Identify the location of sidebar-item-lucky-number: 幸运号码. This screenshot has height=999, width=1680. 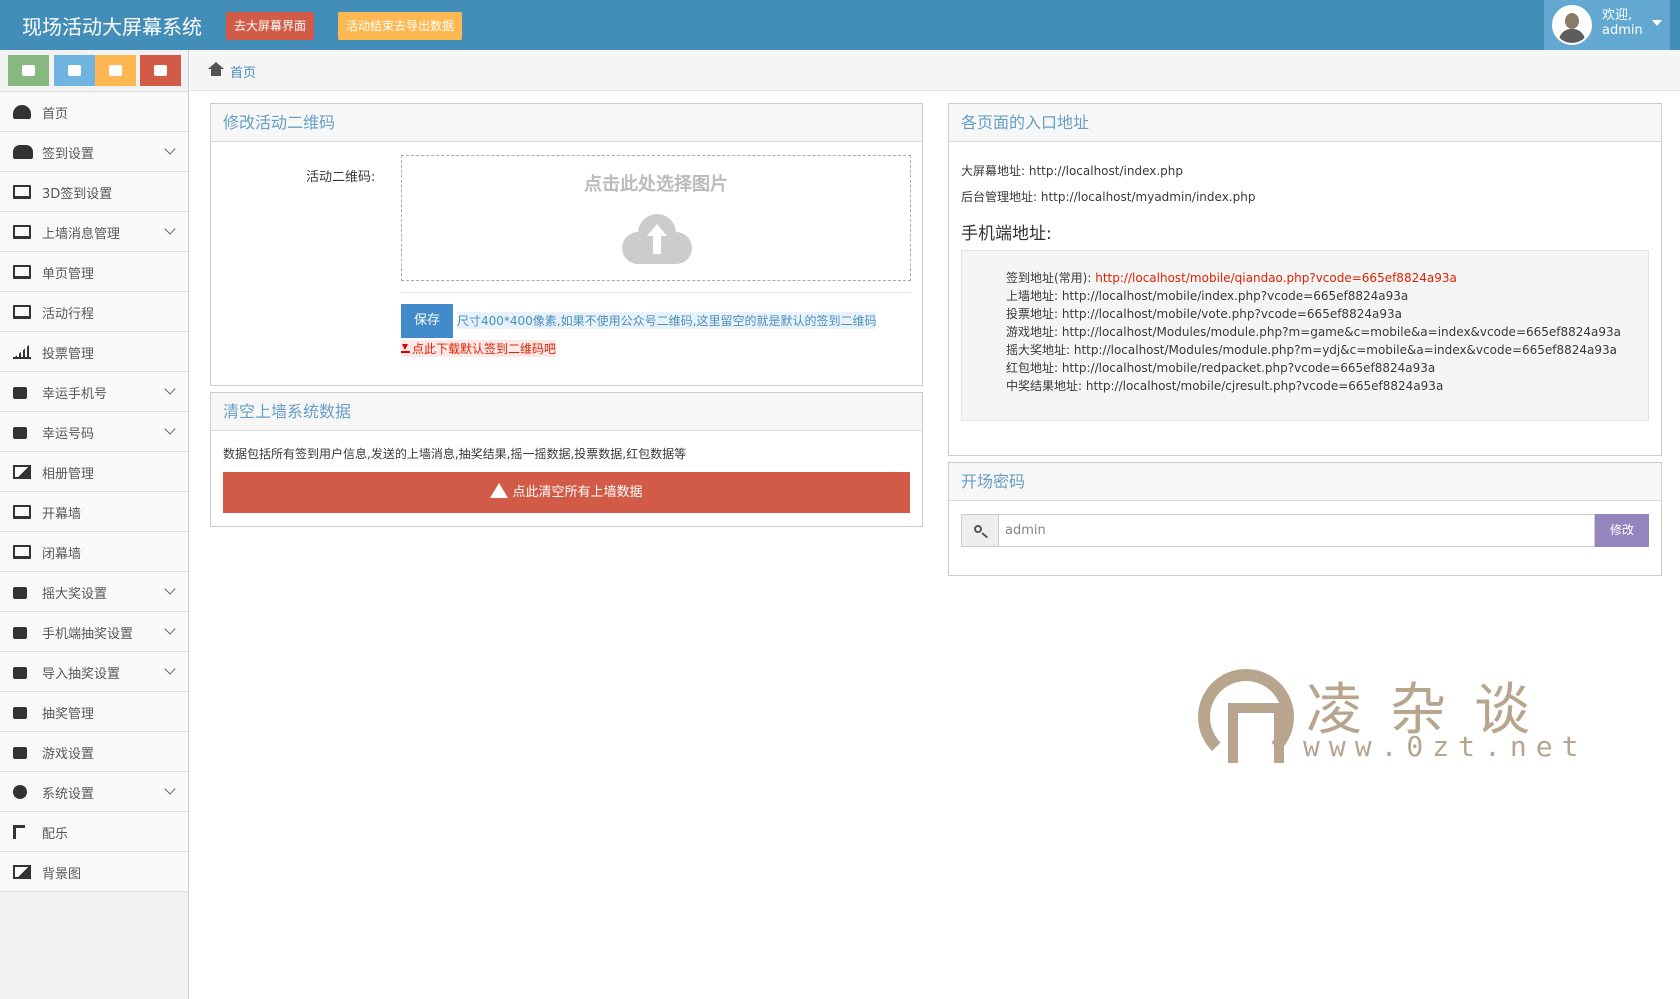
(94, 432).